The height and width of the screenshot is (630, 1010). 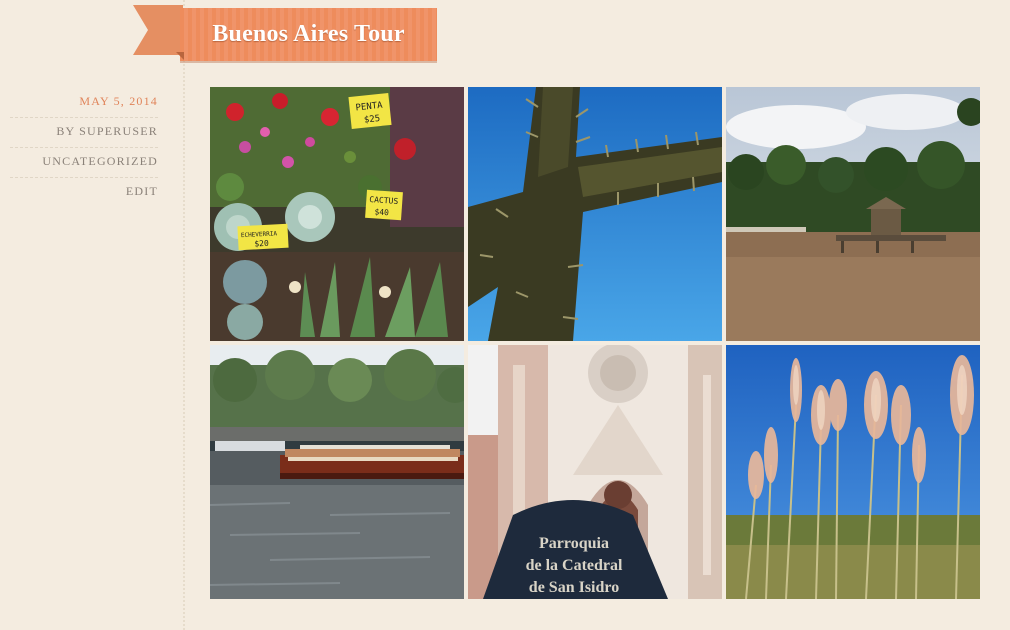 What do you see at coordinates (574, 565) in the screenshot?
I see `cathedral-sign-line2: de la Catedral` at bounding box center [574, 565].